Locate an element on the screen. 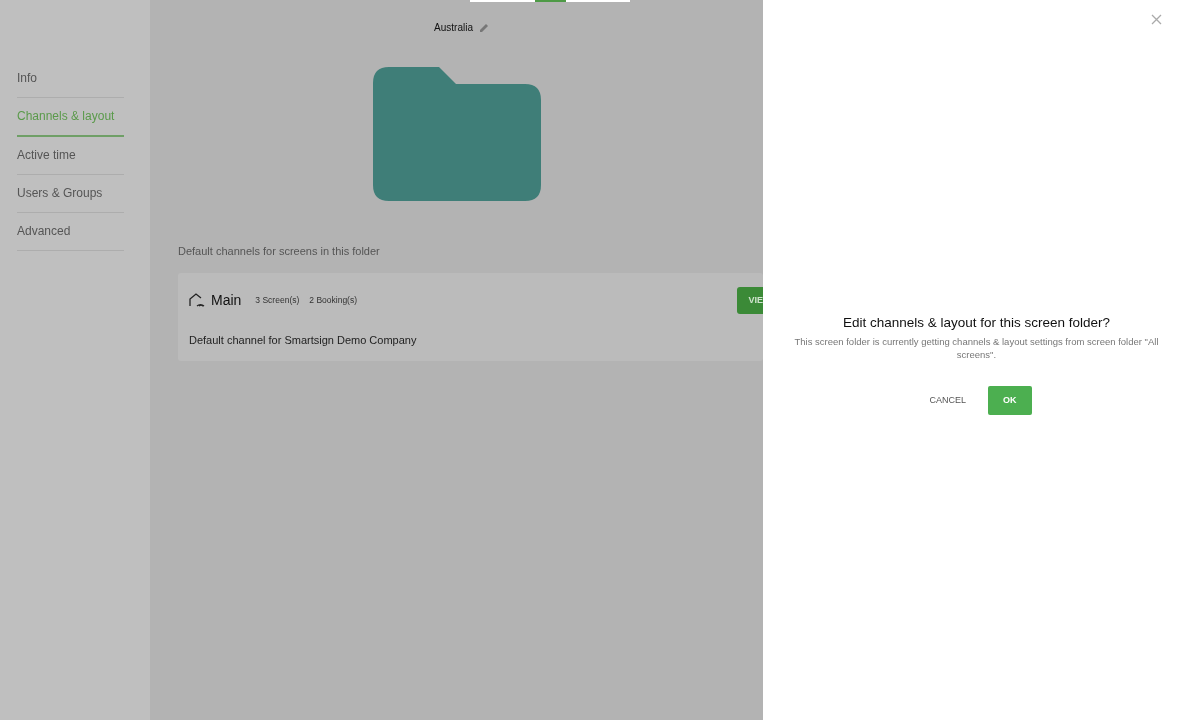  sidebar-item: Active time is located at coordinates (70, 156).